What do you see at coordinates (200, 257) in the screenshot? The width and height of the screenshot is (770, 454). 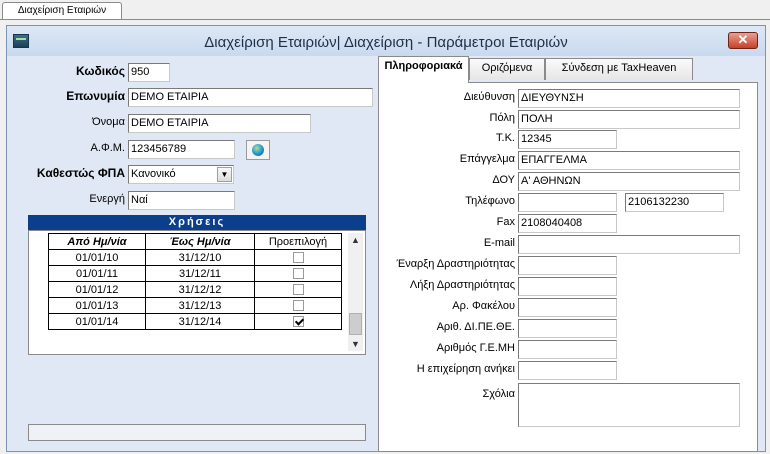 I see `to-date-cell: 31/12/10` at bounding box center [200, 257].